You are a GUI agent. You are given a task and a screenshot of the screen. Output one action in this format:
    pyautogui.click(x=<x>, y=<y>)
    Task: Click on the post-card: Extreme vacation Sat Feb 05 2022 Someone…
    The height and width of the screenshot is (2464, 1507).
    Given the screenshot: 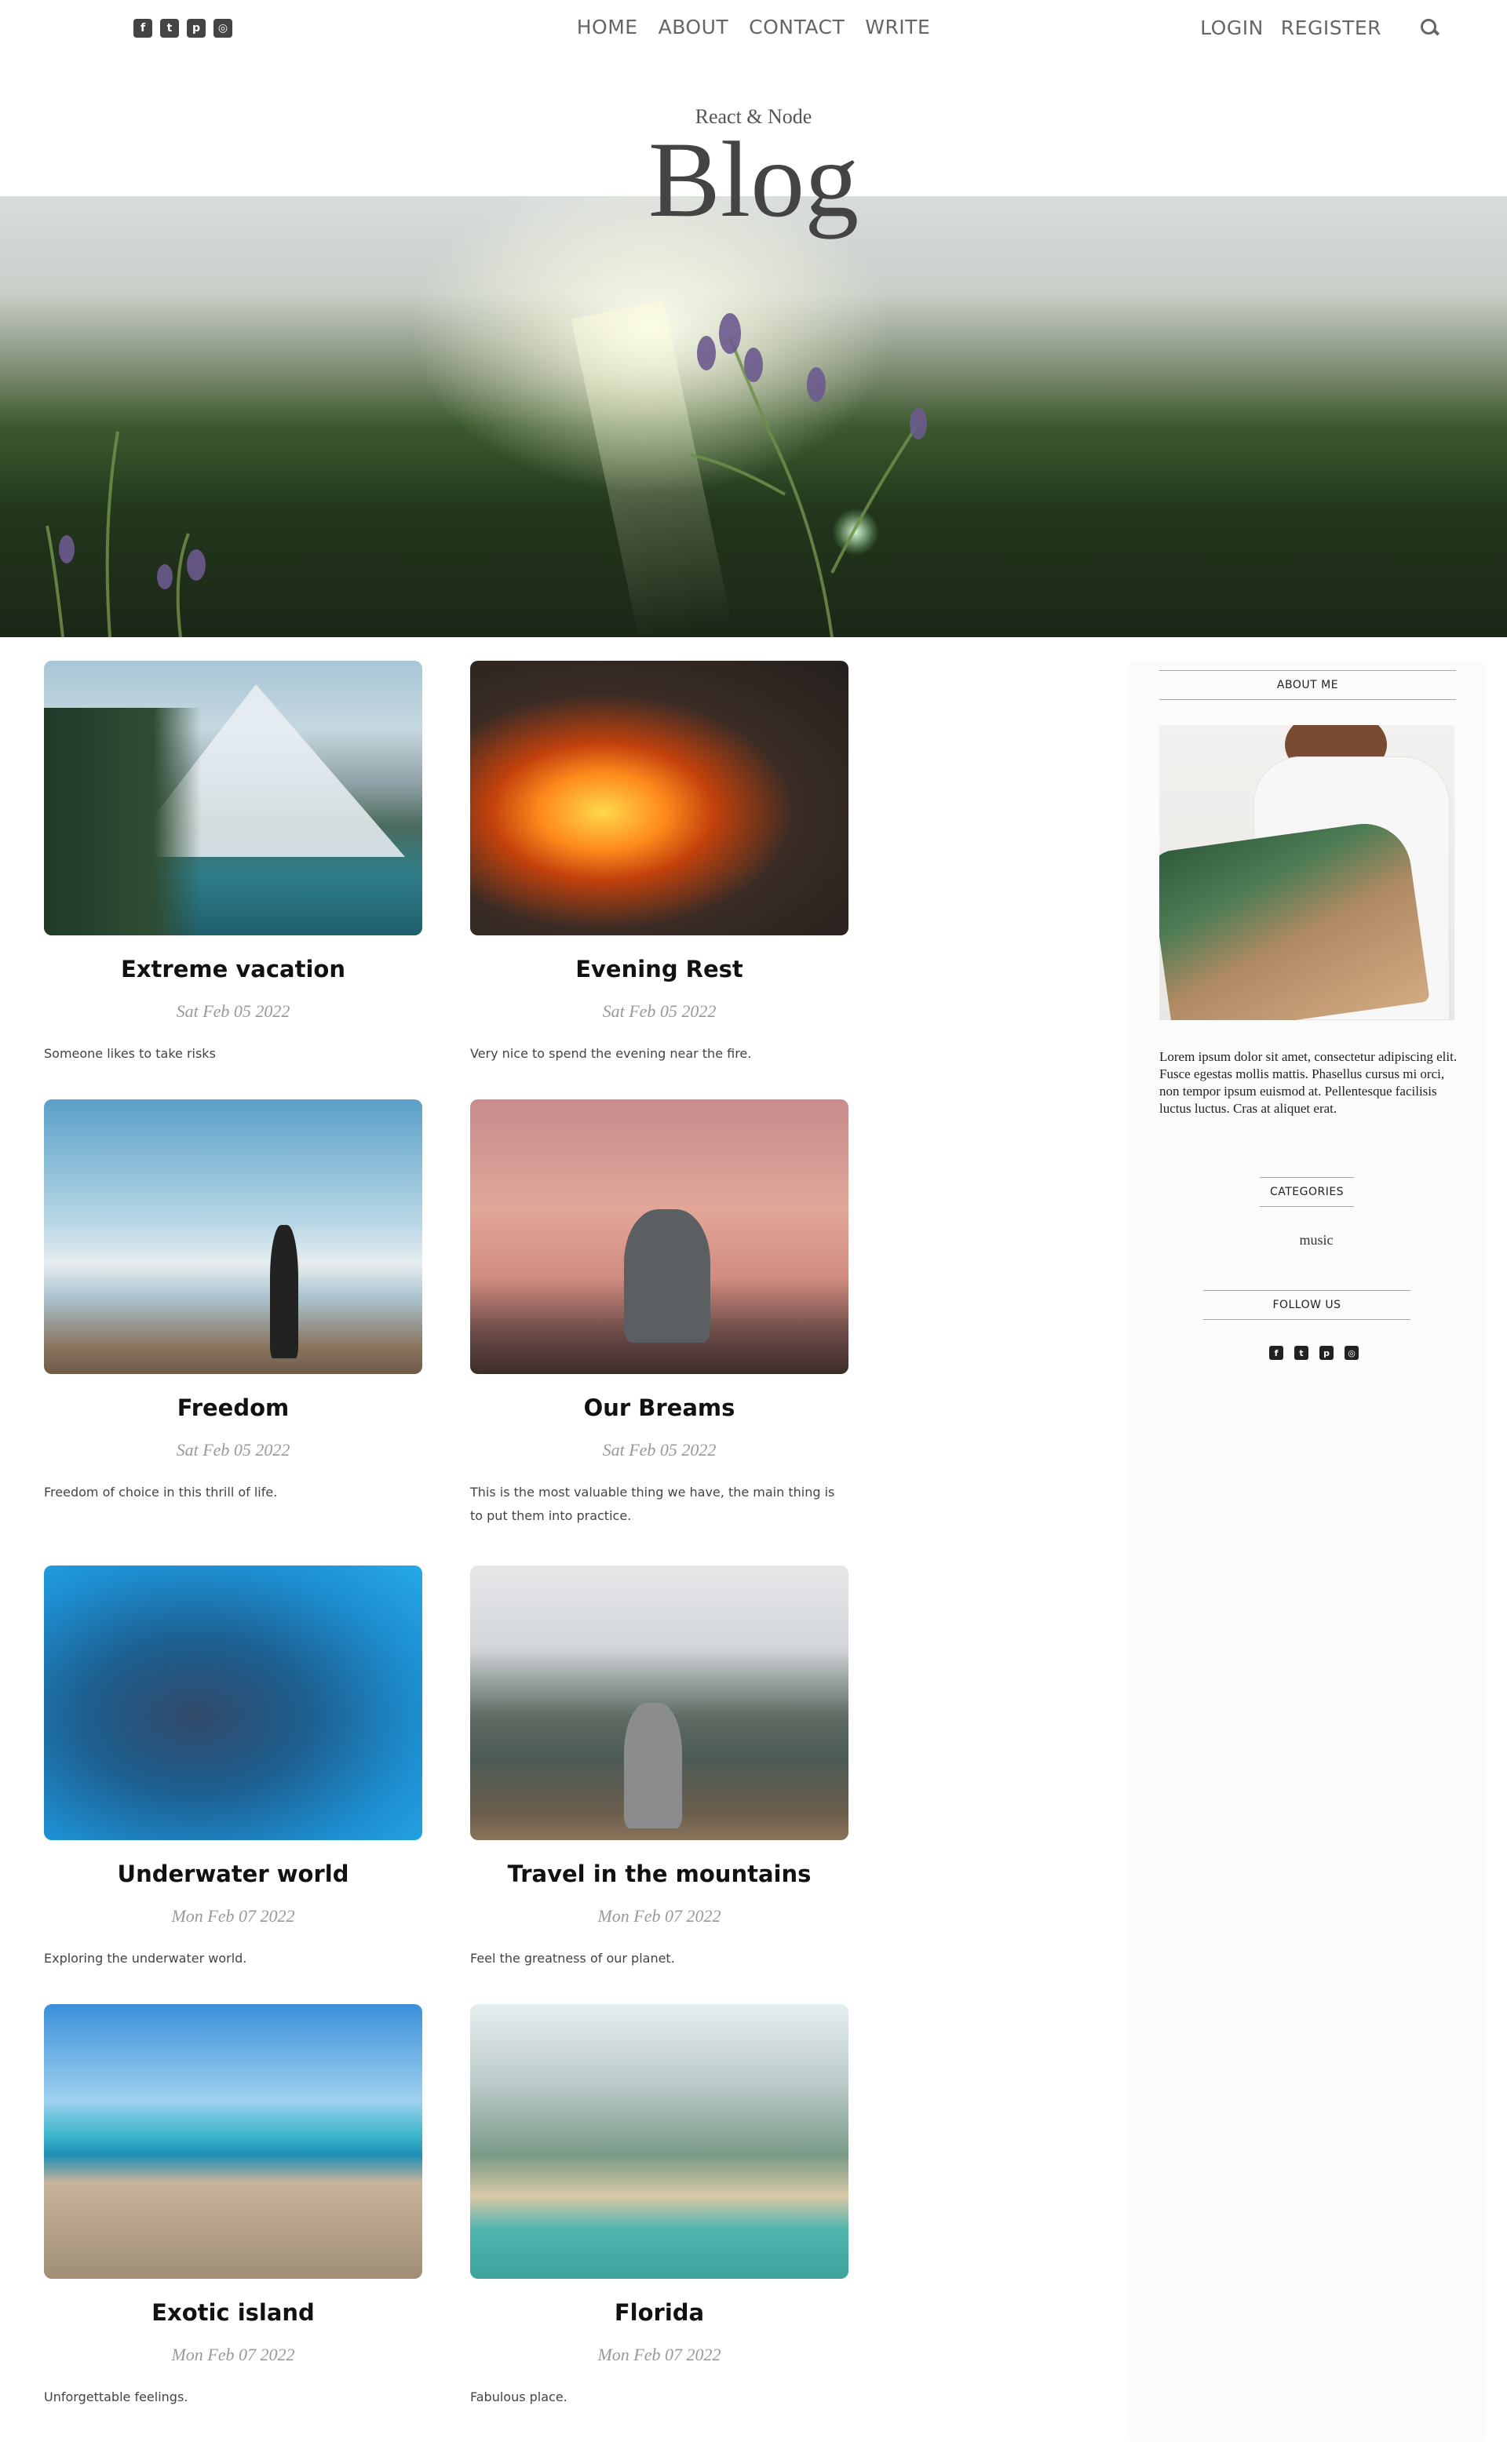 What is the action you would take?
    pyautogui.click(x=233, y=864)
    